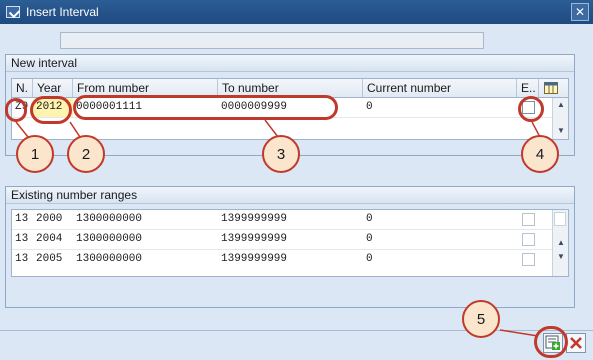 The width and height of the screenshot is (593, 360). Describe the element at coordinates (481, 319) in the screenshot. I see `callout-5: 5` at that location.